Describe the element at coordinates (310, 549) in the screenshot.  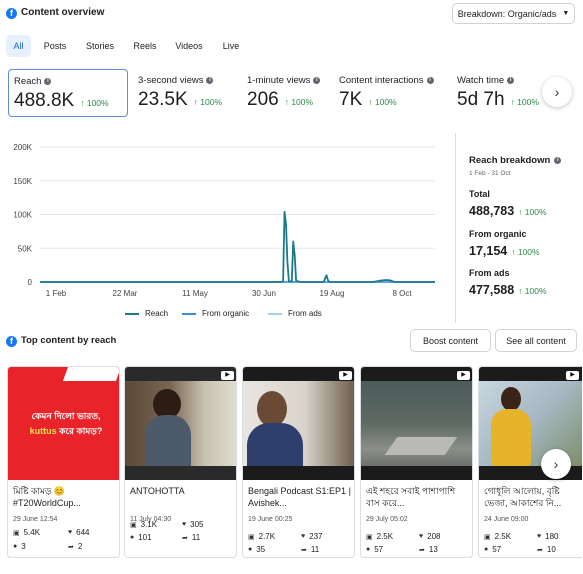
I see `stat-shares: ➦ 11` at that location.